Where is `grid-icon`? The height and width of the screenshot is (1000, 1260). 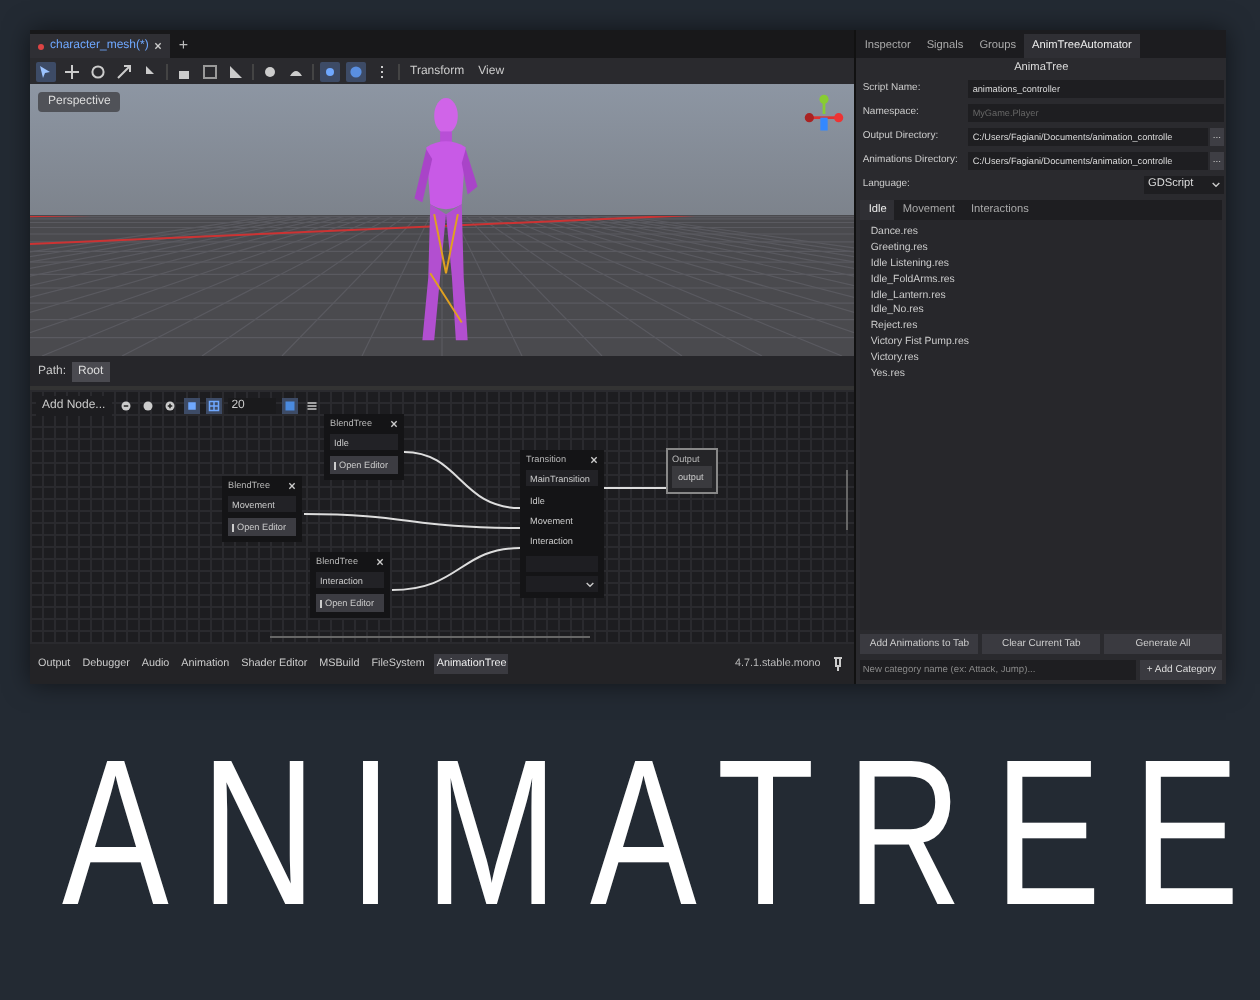
grid-icon is located at coordinates (356, 71).